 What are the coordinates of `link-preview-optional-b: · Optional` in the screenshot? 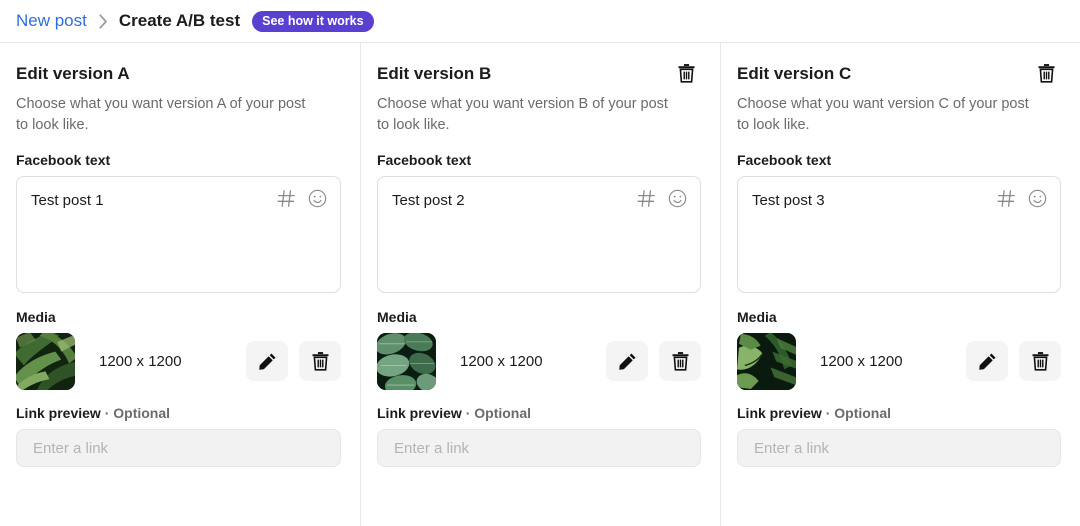 It's located at (498, 413).